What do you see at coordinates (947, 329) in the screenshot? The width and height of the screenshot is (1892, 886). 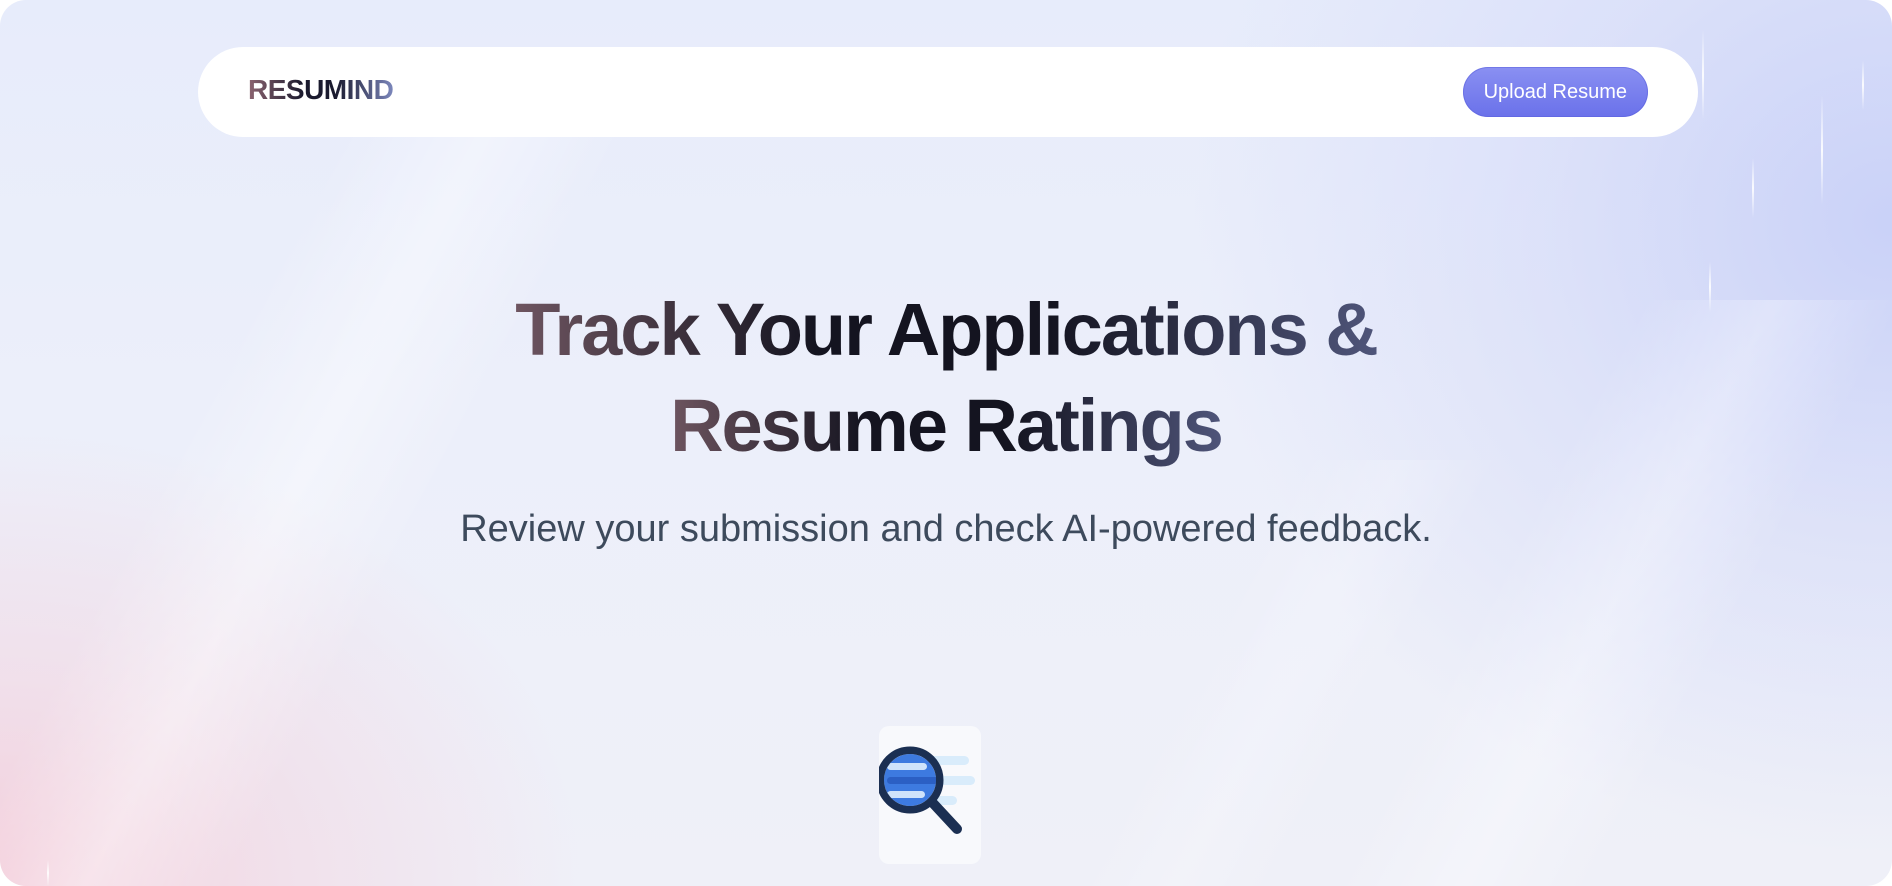 I see `page-title-line-1: Track Your Applications &` at bounding box center [947, 329].